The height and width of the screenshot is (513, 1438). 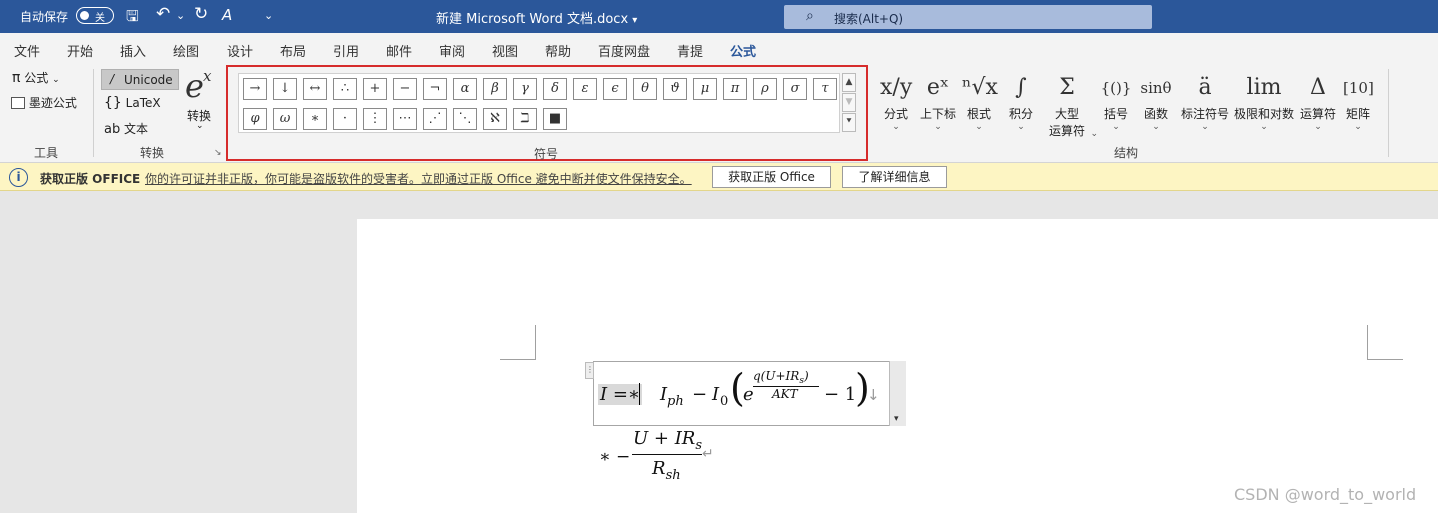 I want to click on undo-dropdown-icon: ⌄, so click(x=180, y=15).